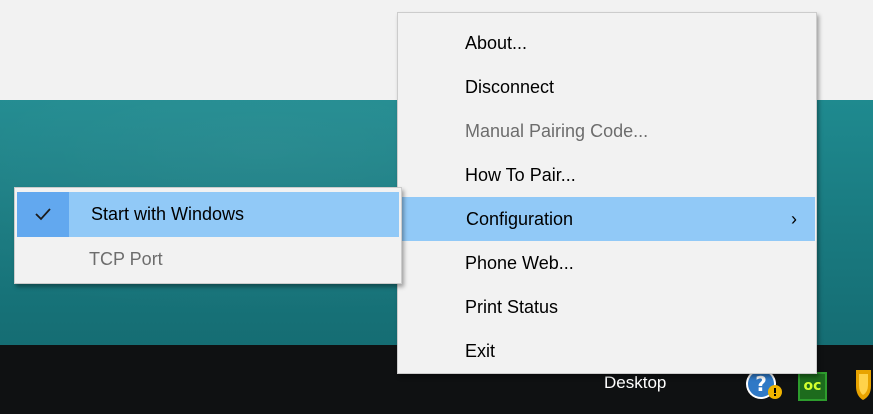  I want to click on menu-item-label: Print Status, so click(512, 307).